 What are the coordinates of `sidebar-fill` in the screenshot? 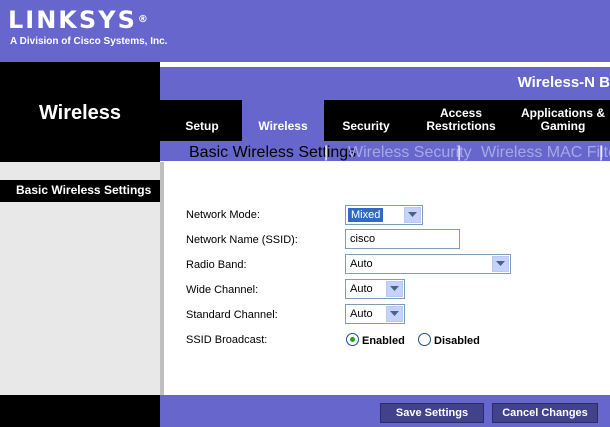 It's located at (80, 298).